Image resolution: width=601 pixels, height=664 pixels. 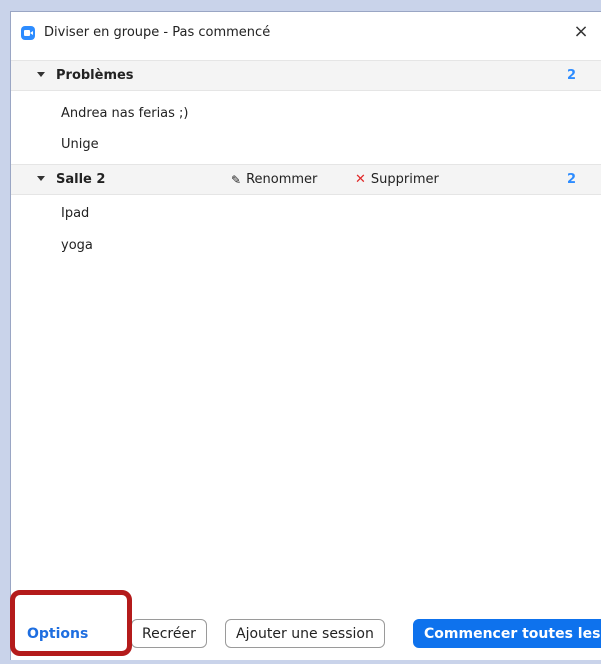 What do you see at coordinates (80, 144) in the screenshot?
I see `participant-item: Unige` at bounding box center [80, 144].